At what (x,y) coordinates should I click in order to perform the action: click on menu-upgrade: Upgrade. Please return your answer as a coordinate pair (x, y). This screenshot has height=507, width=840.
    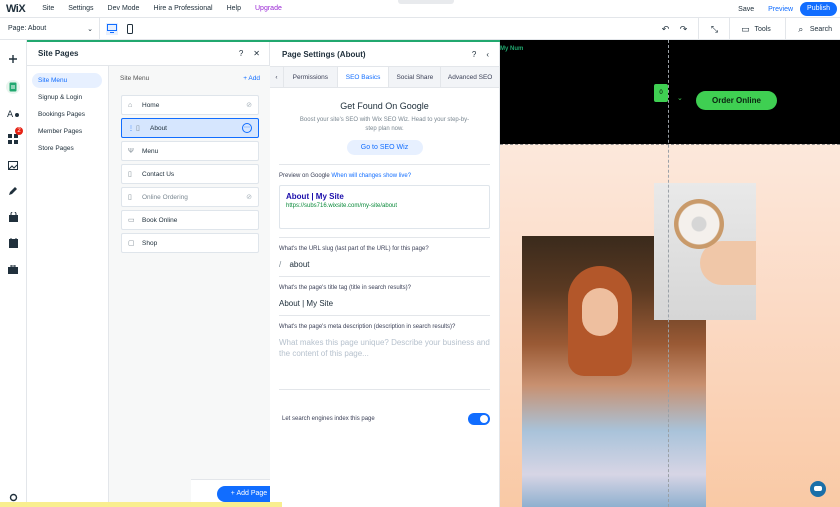
    Looking at the image, I should click on (268, 8).